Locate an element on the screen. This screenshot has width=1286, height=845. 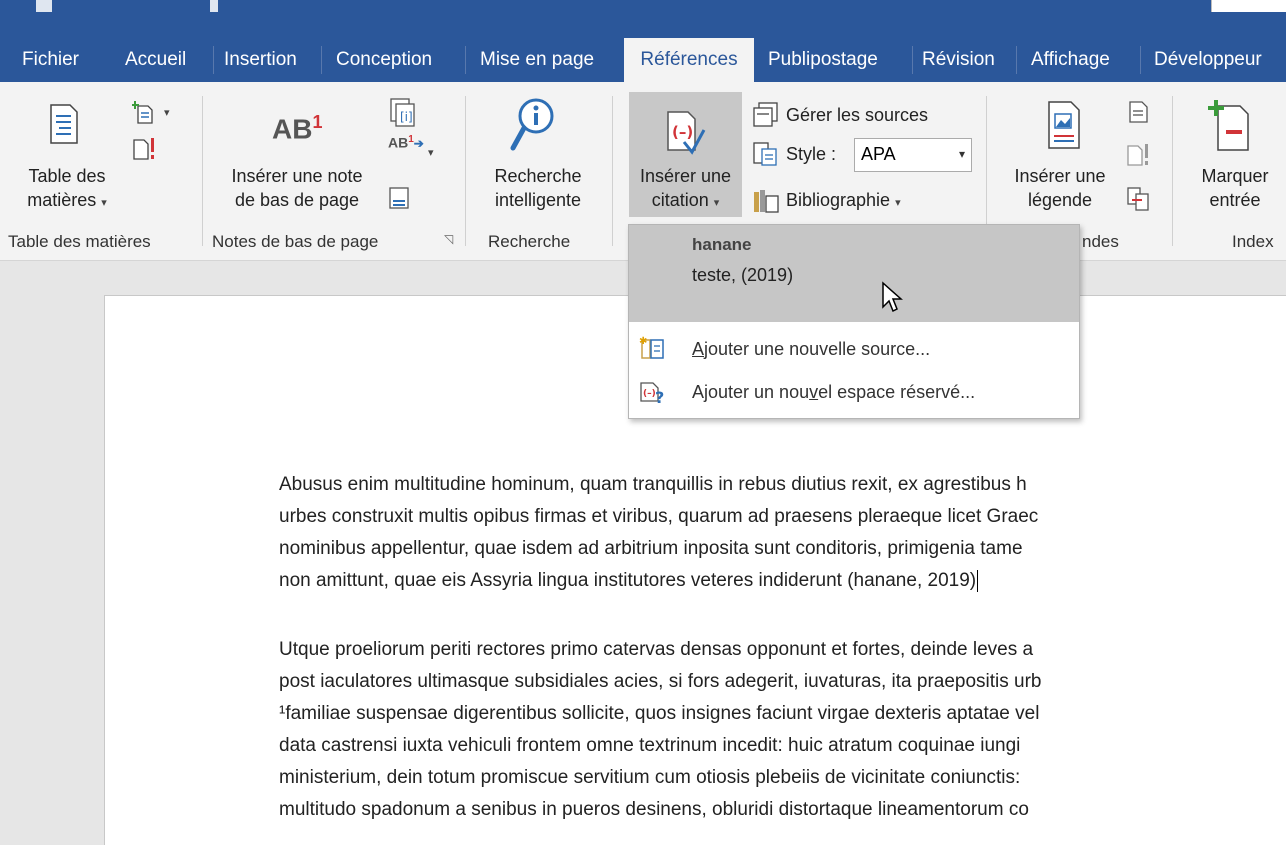
bibliography-button: Bibliographie ▾ is located at coordinates (843, 201).